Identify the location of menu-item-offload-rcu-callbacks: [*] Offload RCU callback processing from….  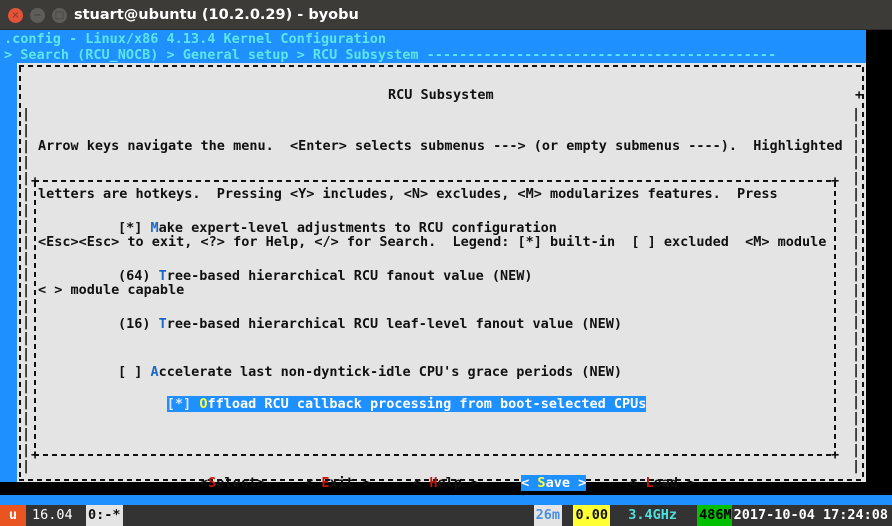
(406, 404).